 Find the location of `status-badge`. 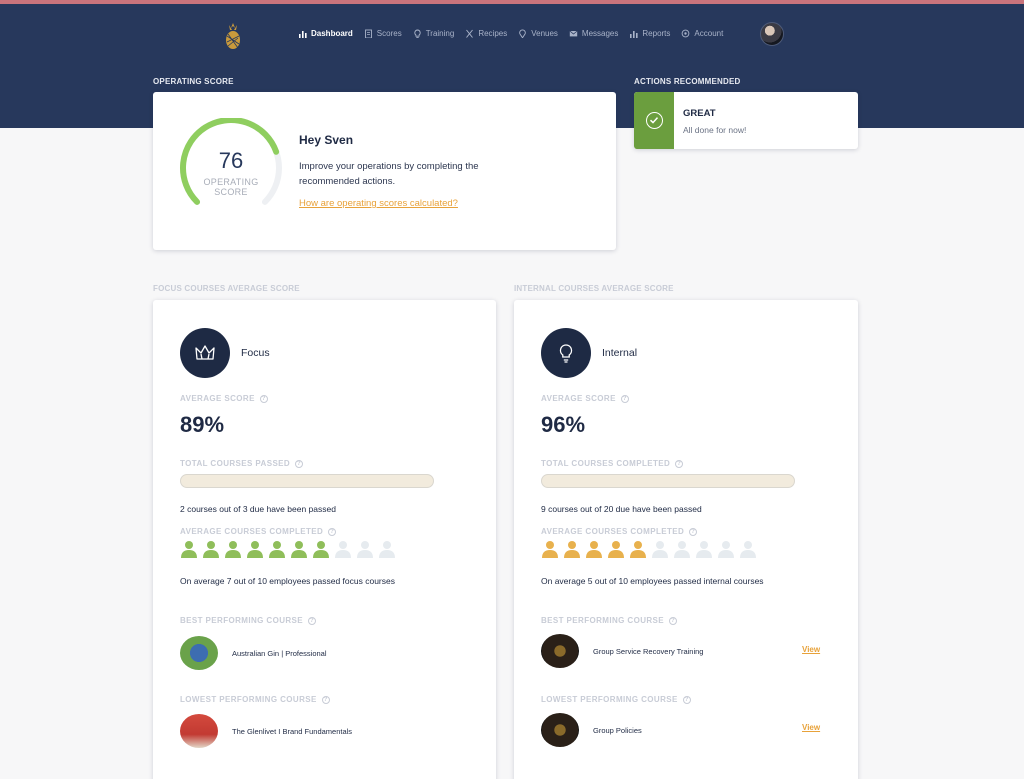

status-badge is located at coordinates (654, 120).